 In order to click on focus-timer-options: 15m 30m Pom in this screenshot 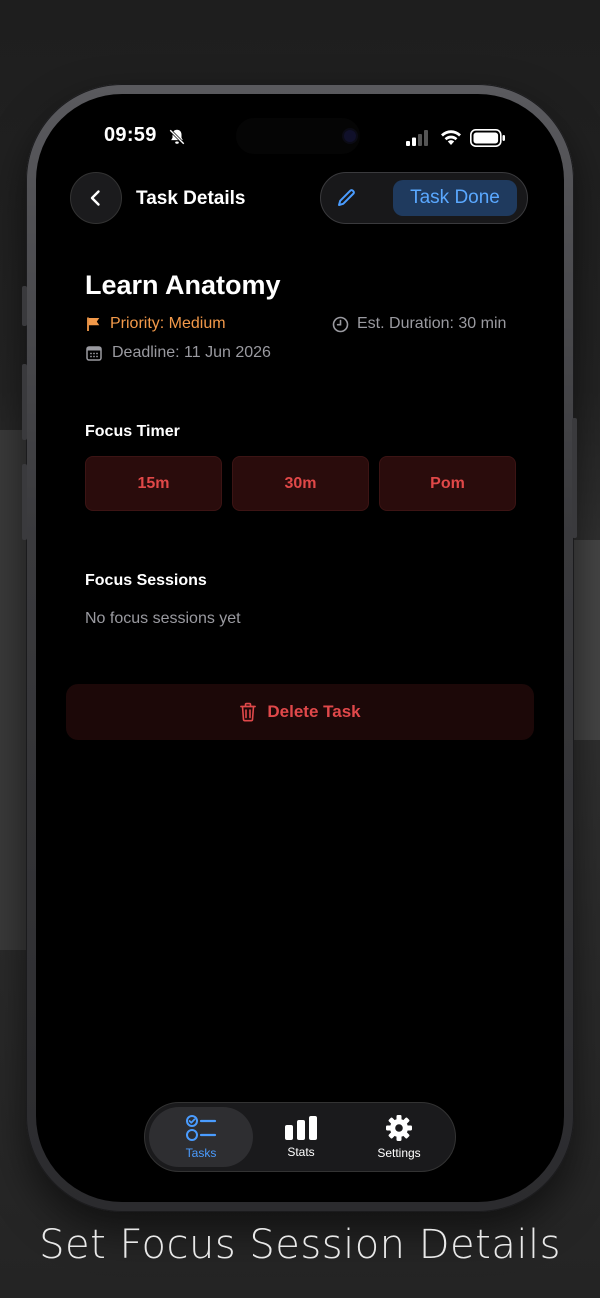, I will do `click(300, 483)`.